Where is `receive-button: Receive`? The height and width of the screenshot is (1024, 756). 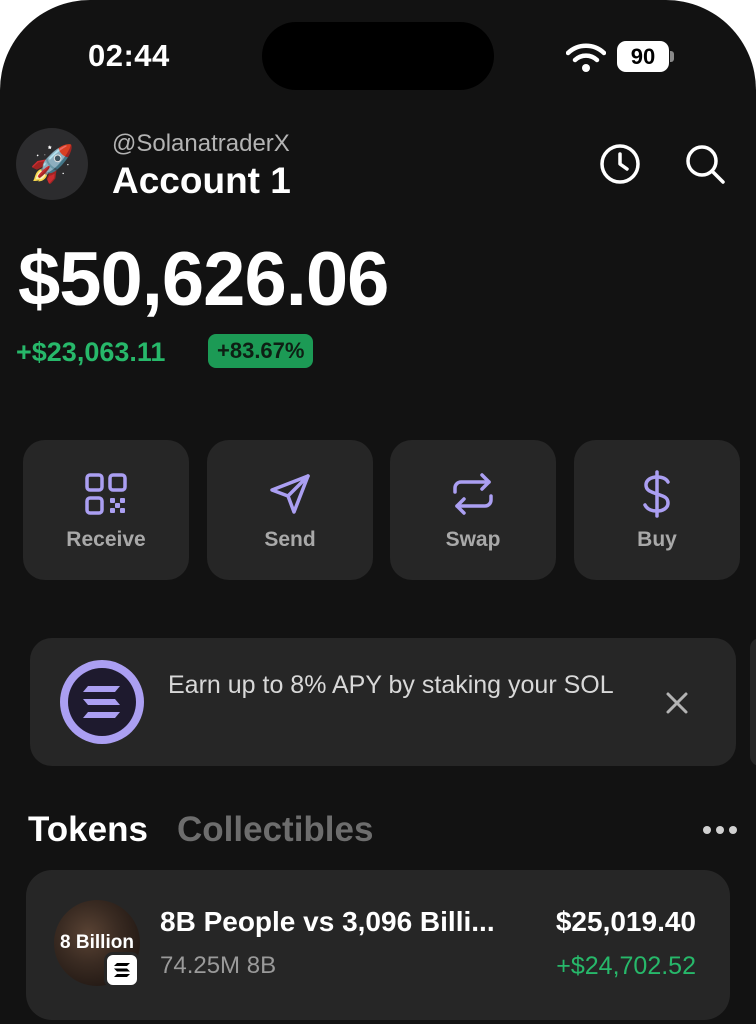
receive-button: Receive is located at coordinates (106, 510).